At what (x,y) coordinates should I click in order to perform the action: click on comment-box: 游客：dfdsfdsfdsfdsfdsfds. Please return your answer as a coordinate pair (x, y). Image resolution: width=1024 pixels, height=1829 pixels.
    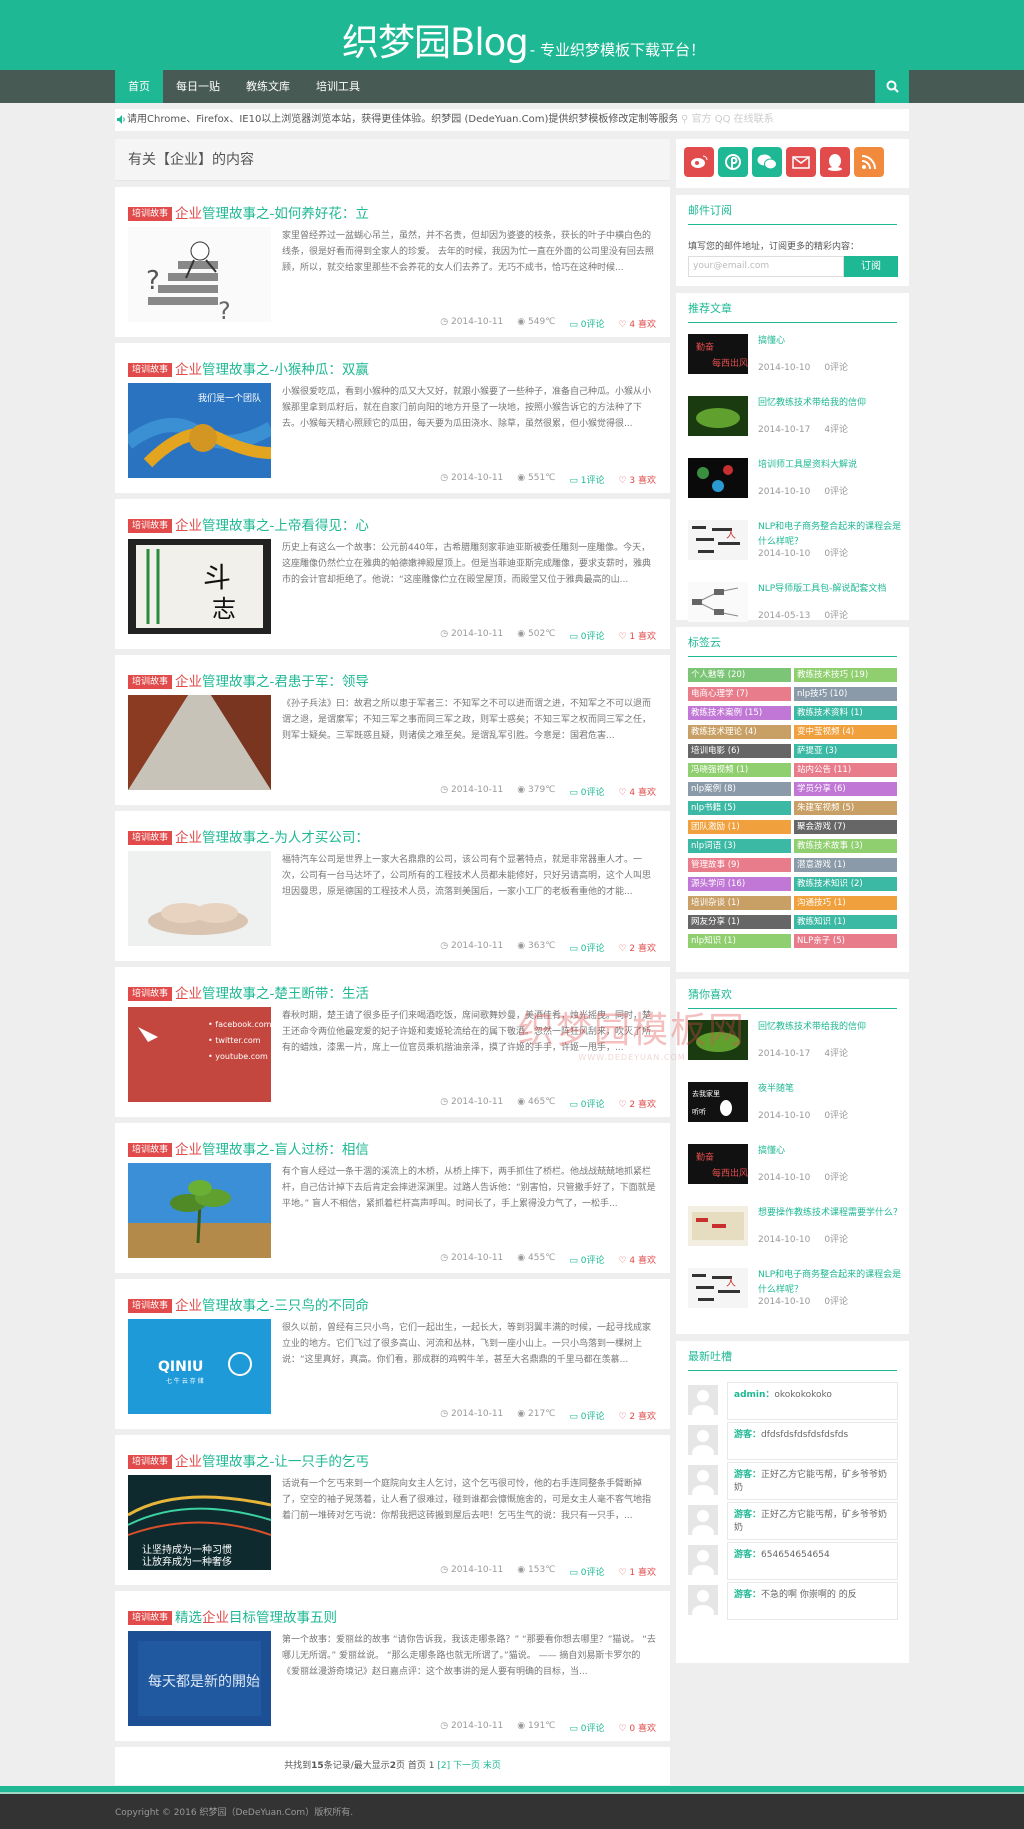
    Looking at the image, I should click on (812, 1441).